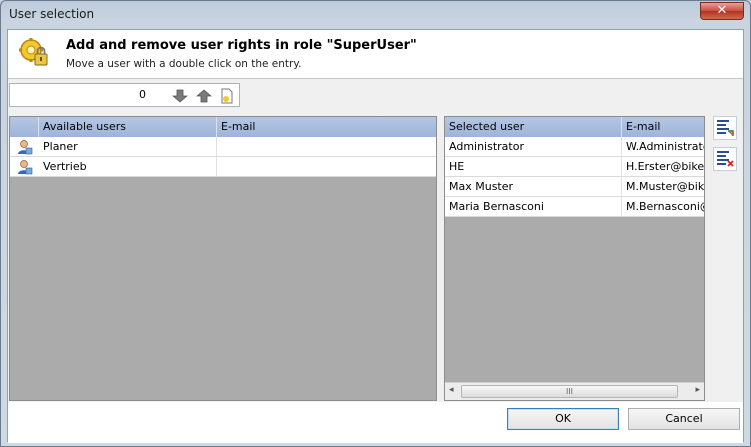 Image resolution: width=751 pixels, height=447 pixels. I want to click on user-name-cell: Max Muster, so click(533, 186).